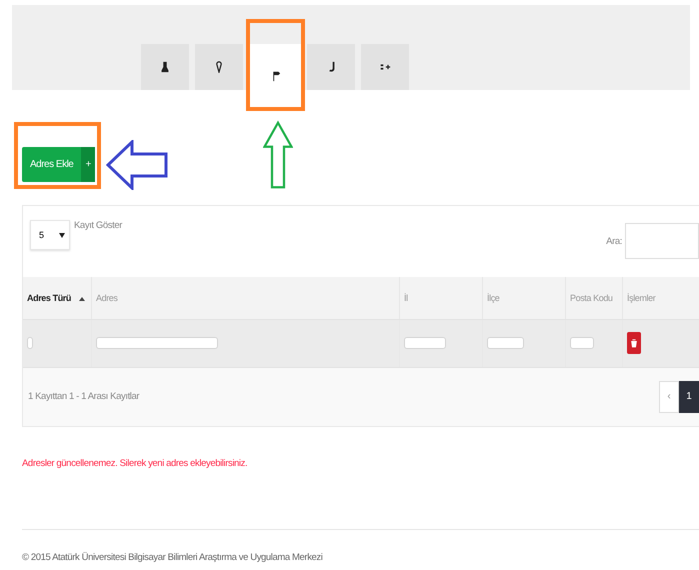 Image resolution: width=699 pixels, height=570 pixels. Describe the element at coordinates (135, 463) in the screenshot. I see `warning-text: Adresler güncellenemez. Silerek yeni adres ekleyebilirsiniz.` at that location.